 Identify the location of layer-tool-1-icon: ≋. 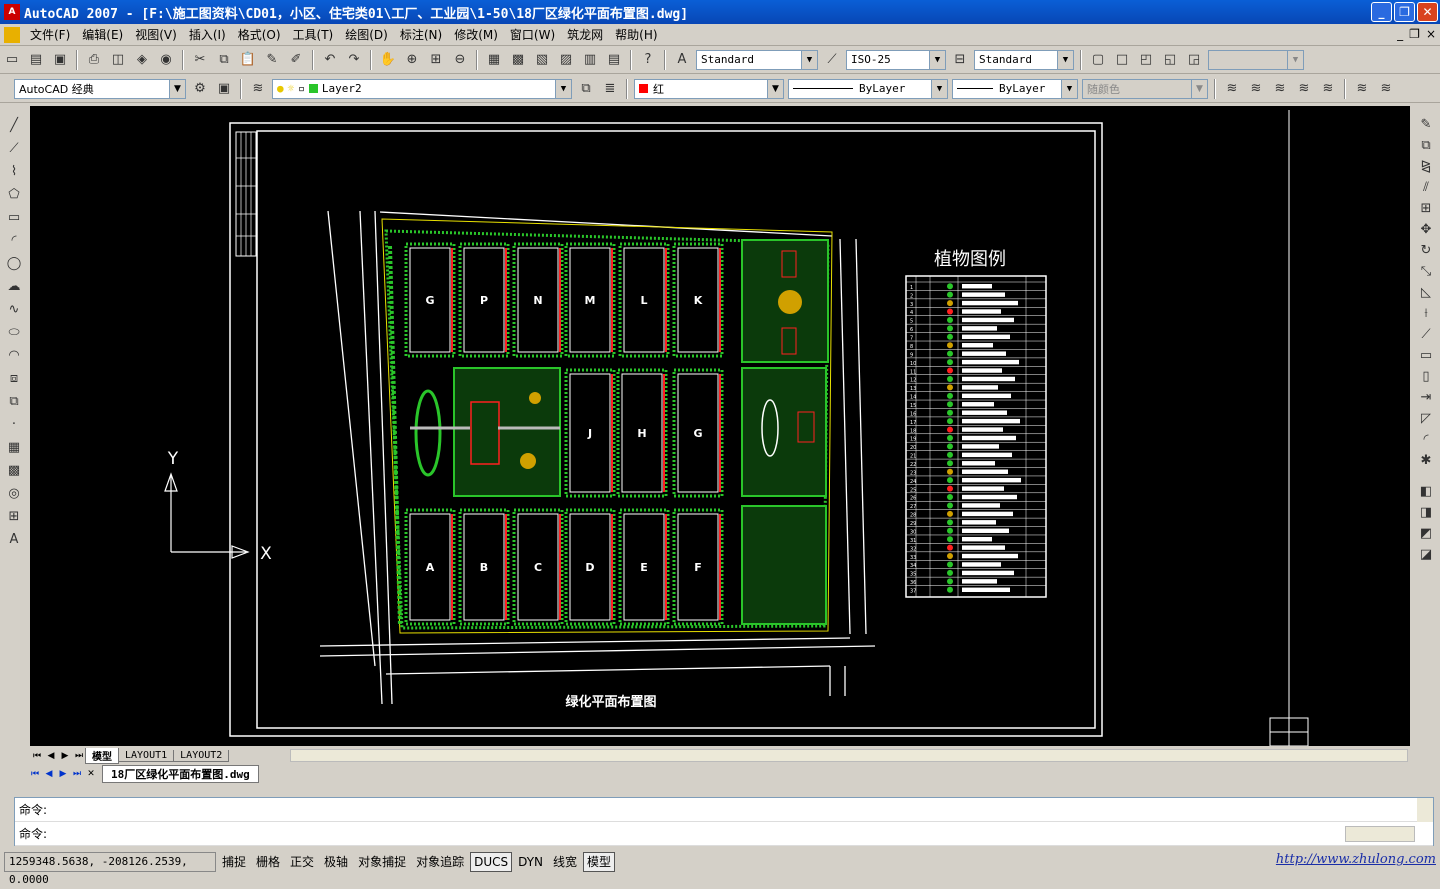
(1232, 89).